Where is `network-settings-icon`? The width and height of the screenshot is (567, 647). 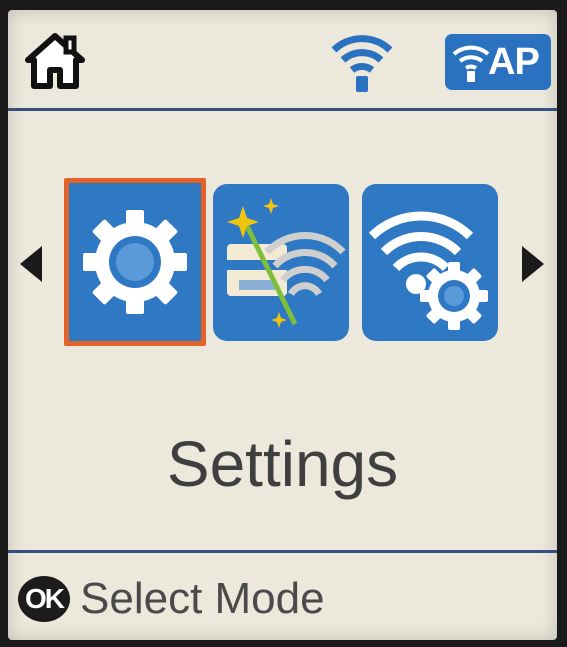
network-settings-icon is located at coordinates (428, 270).